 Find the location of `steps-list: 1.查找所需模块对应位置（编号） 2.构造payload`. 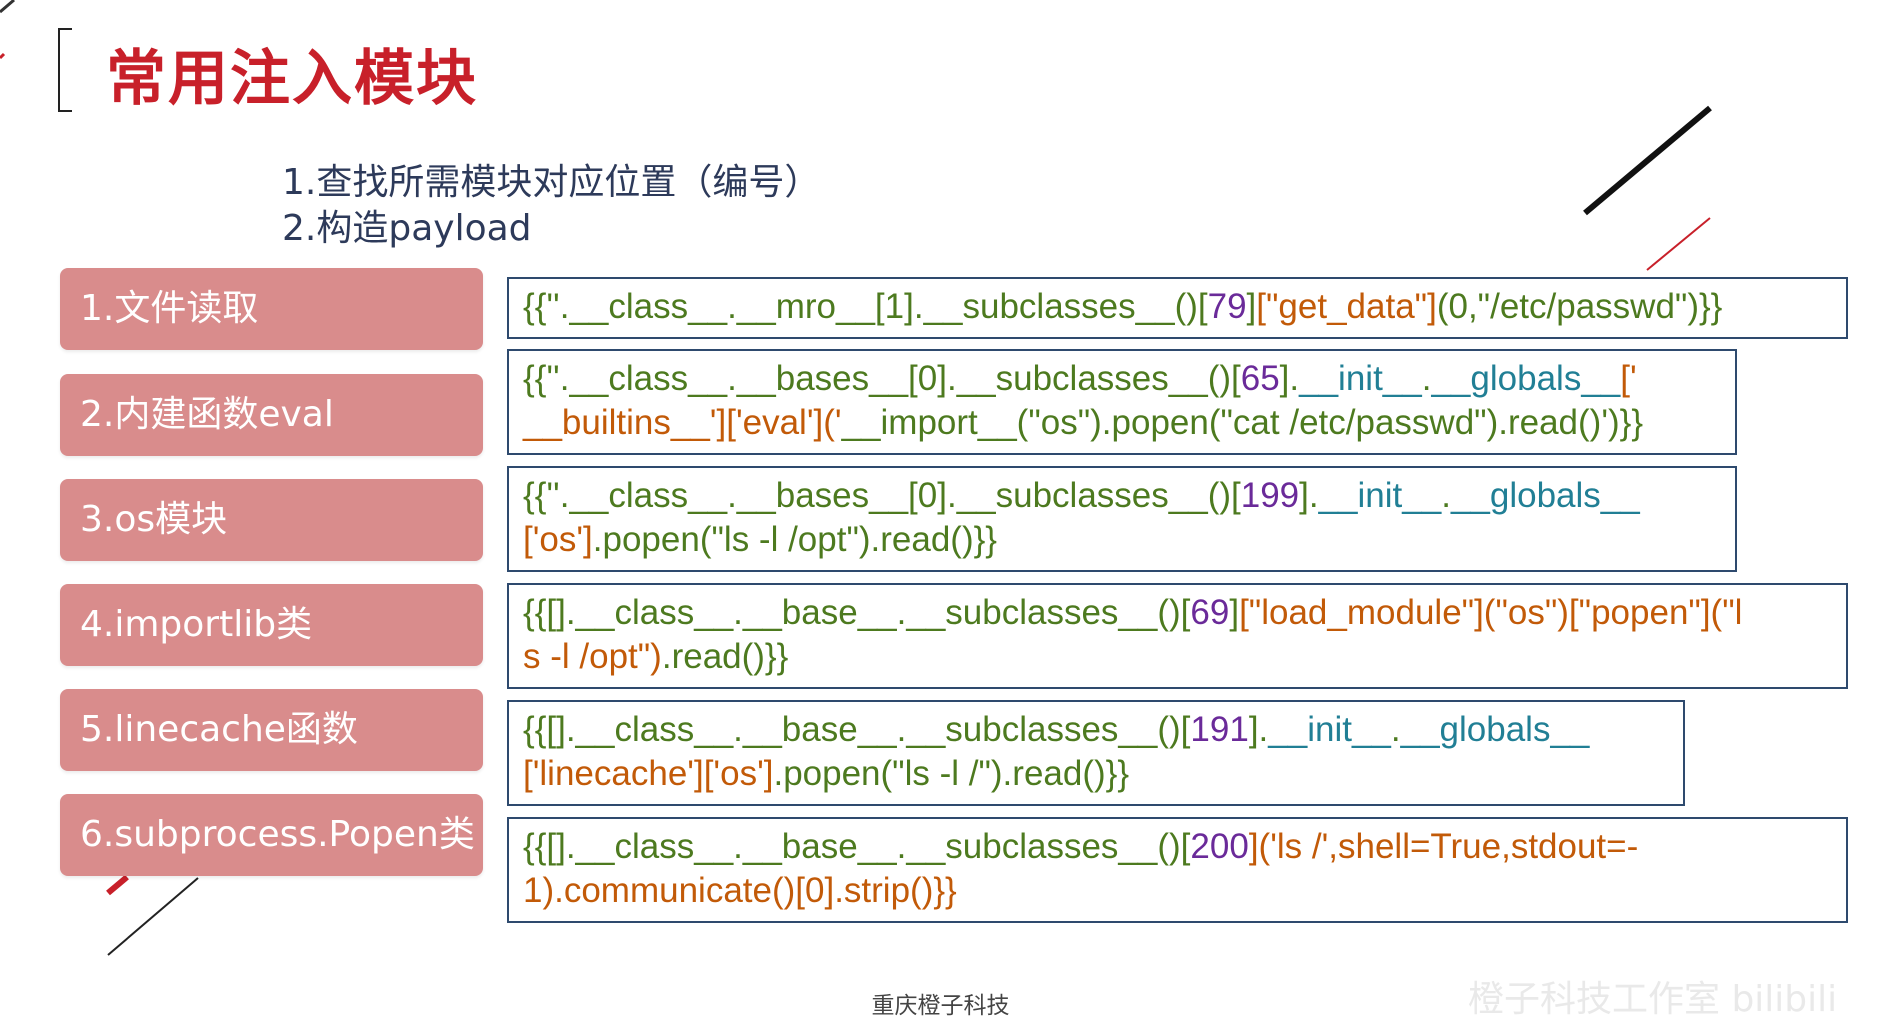

steps-list: 1.查找所需模块对应位置（编号） 2.构造payload is located at coordinates (551, 206).